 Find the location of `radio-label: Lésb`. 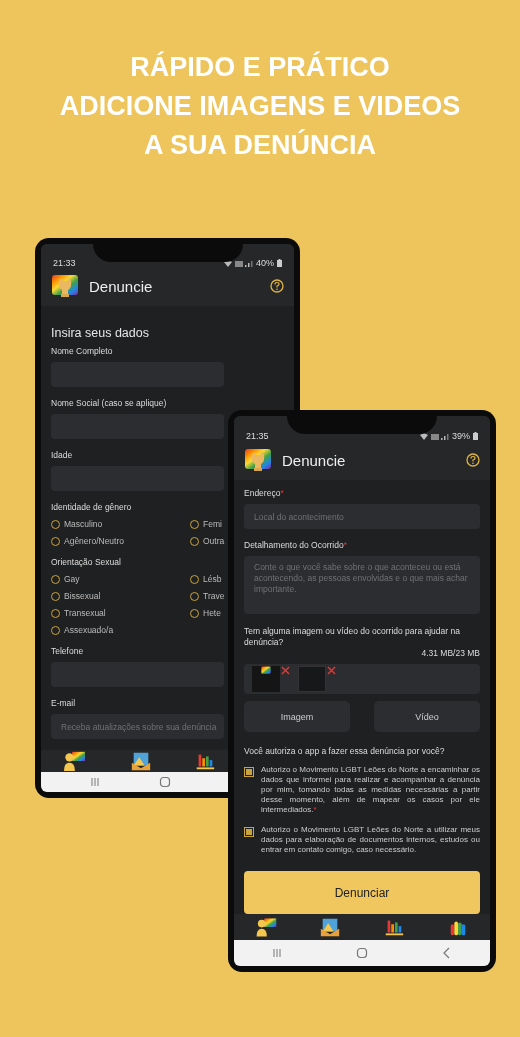

radio-label: Lésb is located at coordinates (212, 579).